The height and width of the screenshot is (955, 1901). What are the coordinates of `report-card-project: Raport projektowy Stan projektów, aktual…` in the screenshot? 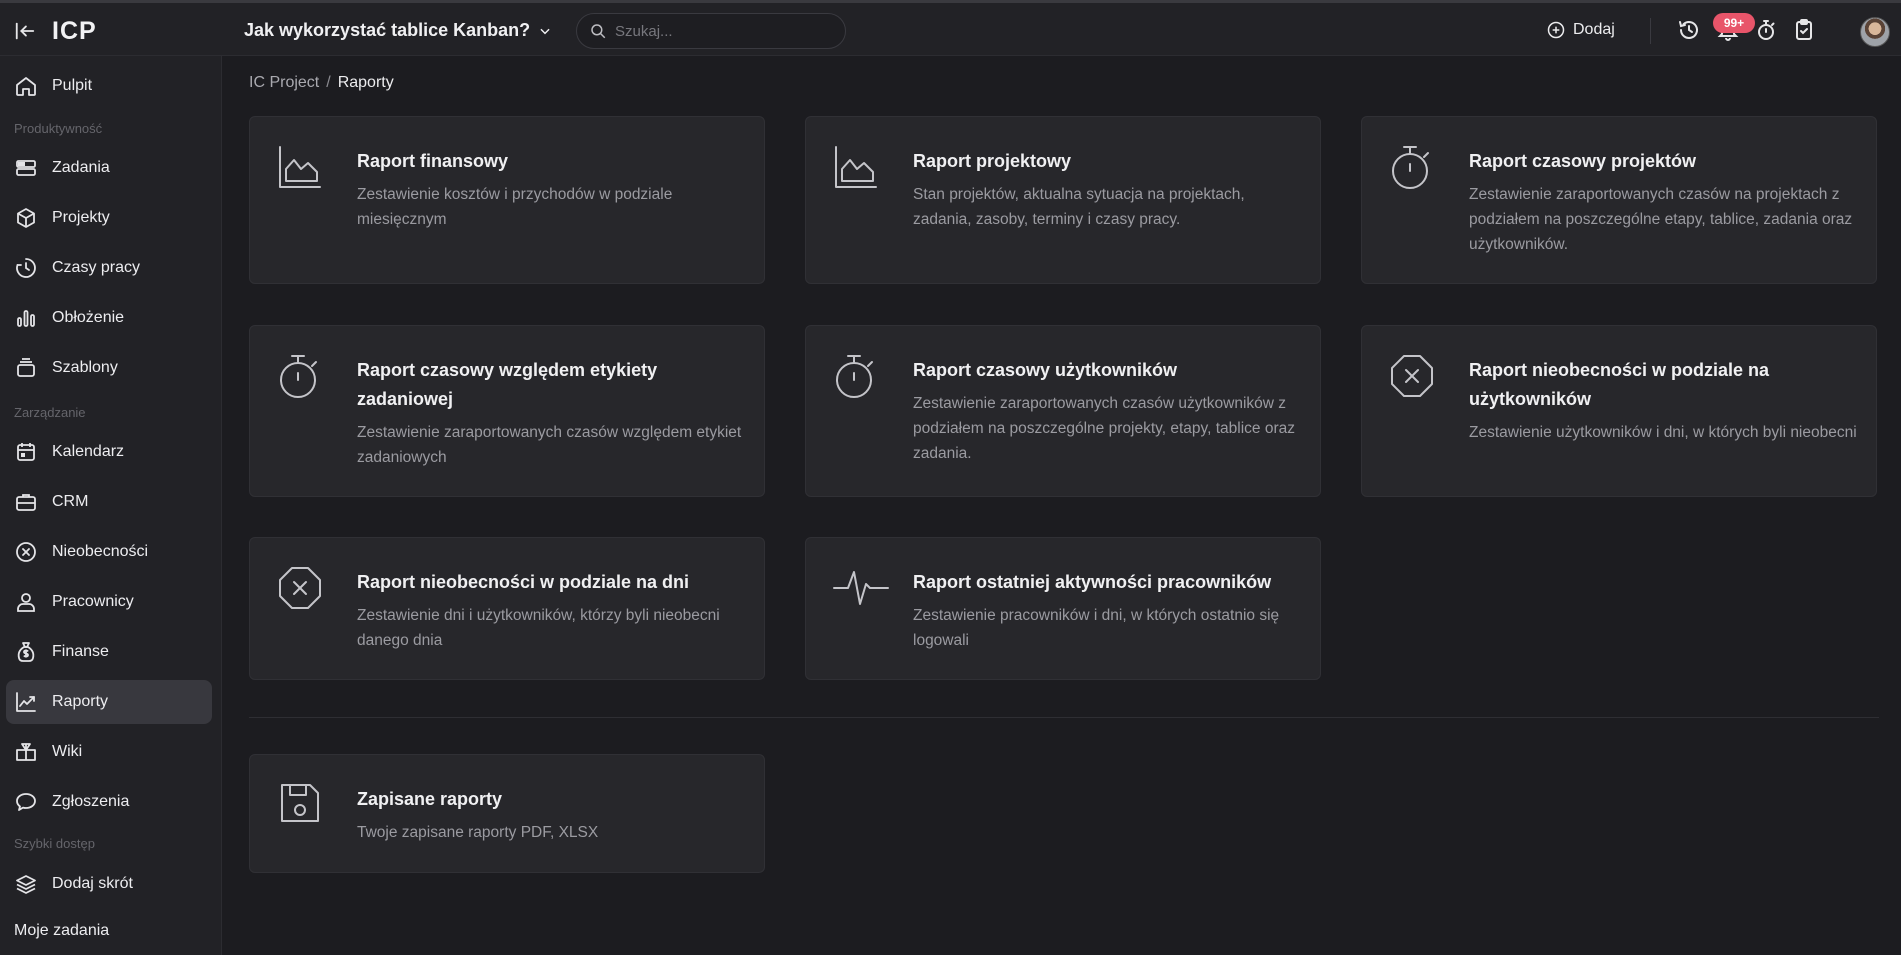 It's located at (1063, 200).